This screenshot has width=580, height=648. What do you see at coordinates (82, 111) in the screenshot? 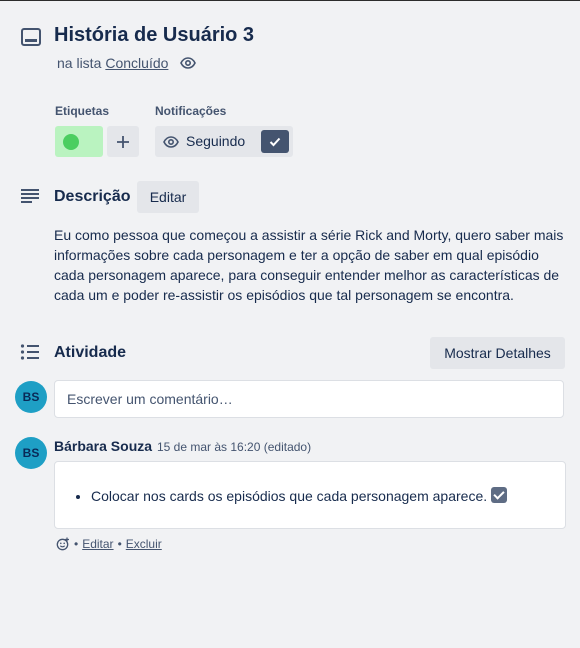
I see `labels-heading: Etiquetas` at bounding box center [82, 111].